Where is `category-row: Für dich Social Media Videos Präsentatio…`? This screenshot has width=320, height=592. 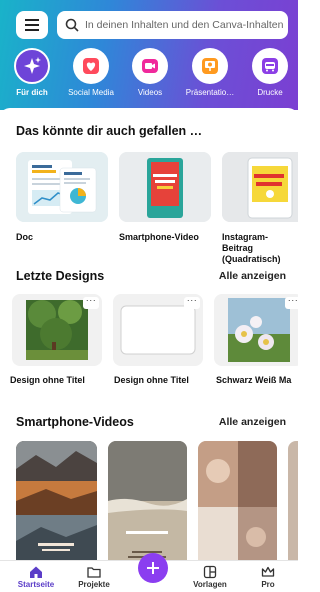 category-row: Für dich Social Media Videos Präsentatio… is located at coordinates (149, 75).